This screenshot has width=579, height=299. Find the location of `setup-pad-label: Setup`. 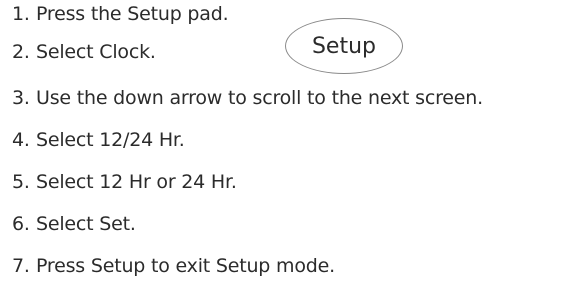

setup-pad-label: Setup is located at coordinates (344, 46).